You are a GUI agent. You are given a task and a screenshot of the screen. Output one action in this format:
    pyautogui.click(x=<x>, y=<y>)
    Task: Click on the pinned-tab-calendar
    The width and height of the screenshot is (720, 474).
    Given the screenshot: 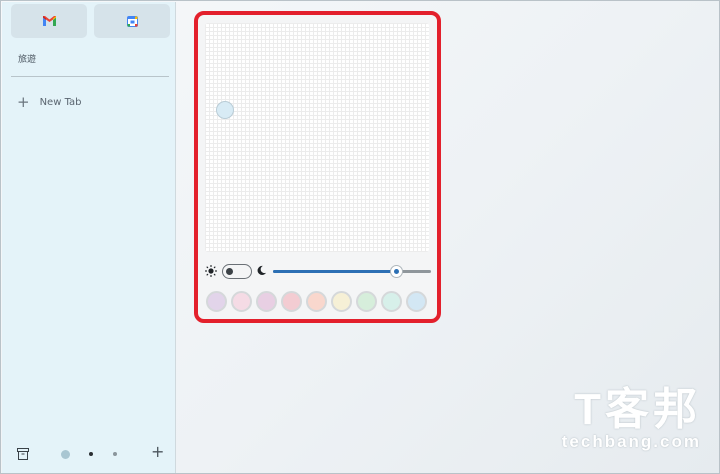 What is the action you would take?
    pyautogui.click(x=132, y=21)
    